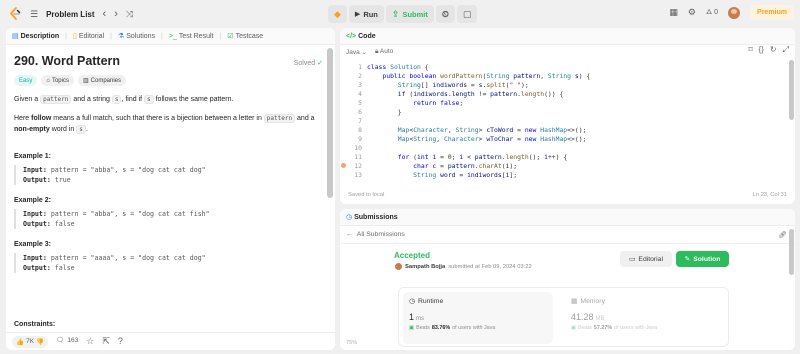 This screenshot has height=354, width=800. Describe the element at coordinates (361, 36) in the screenshot. I see `code-tab: </> Code` at that location.